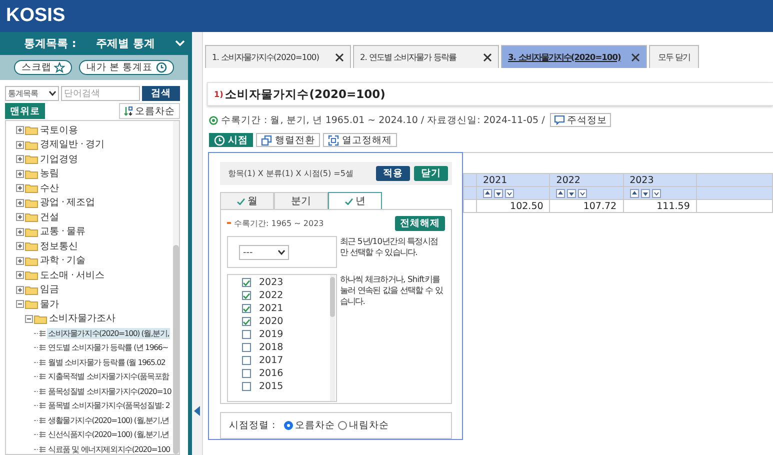 The height and width of the screenshot is (455, 773). Describe the element at coordinates (288, 140) in the screenshot. I see `toolbar-button: 행렬전환` at that location.